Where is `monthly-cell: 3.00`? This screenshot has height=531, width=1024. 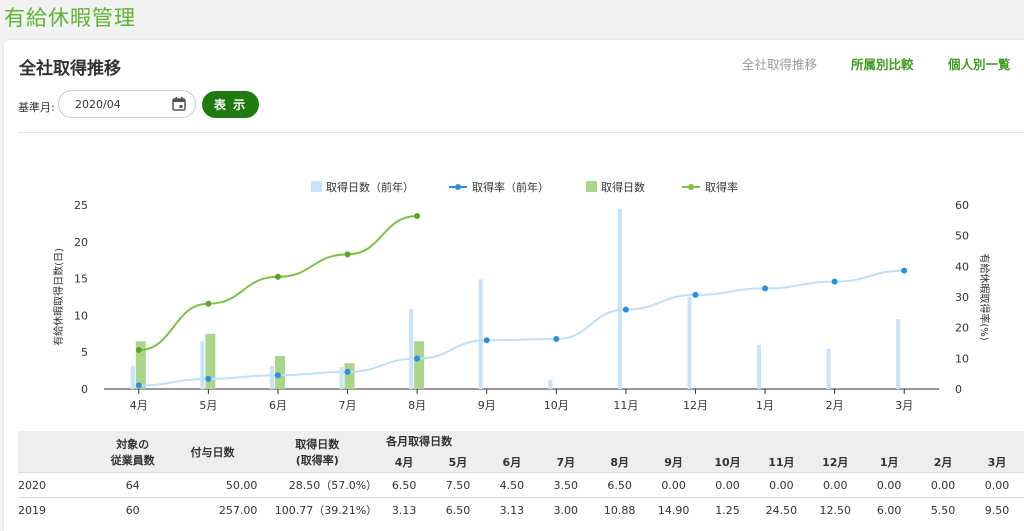
monthly-cell: 3.00 is located at coordinates (565, 509).